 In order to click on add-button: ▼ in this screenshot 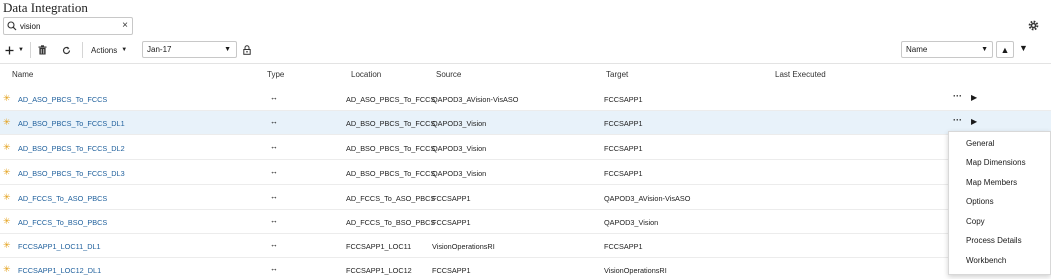, I will do `click(14, 50)`.